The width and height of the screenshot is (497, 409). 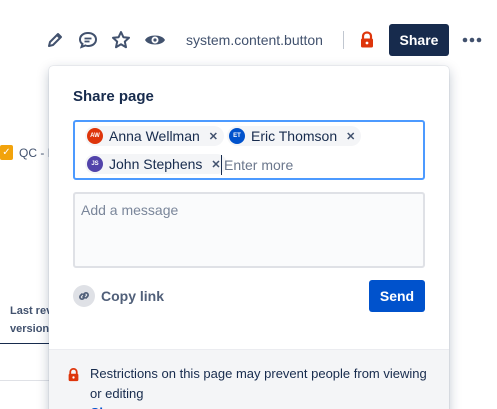 What do you see at coordinates (419, 40) in the screenshot?
I see `share-button: Share` at bounding box center [419, 40].